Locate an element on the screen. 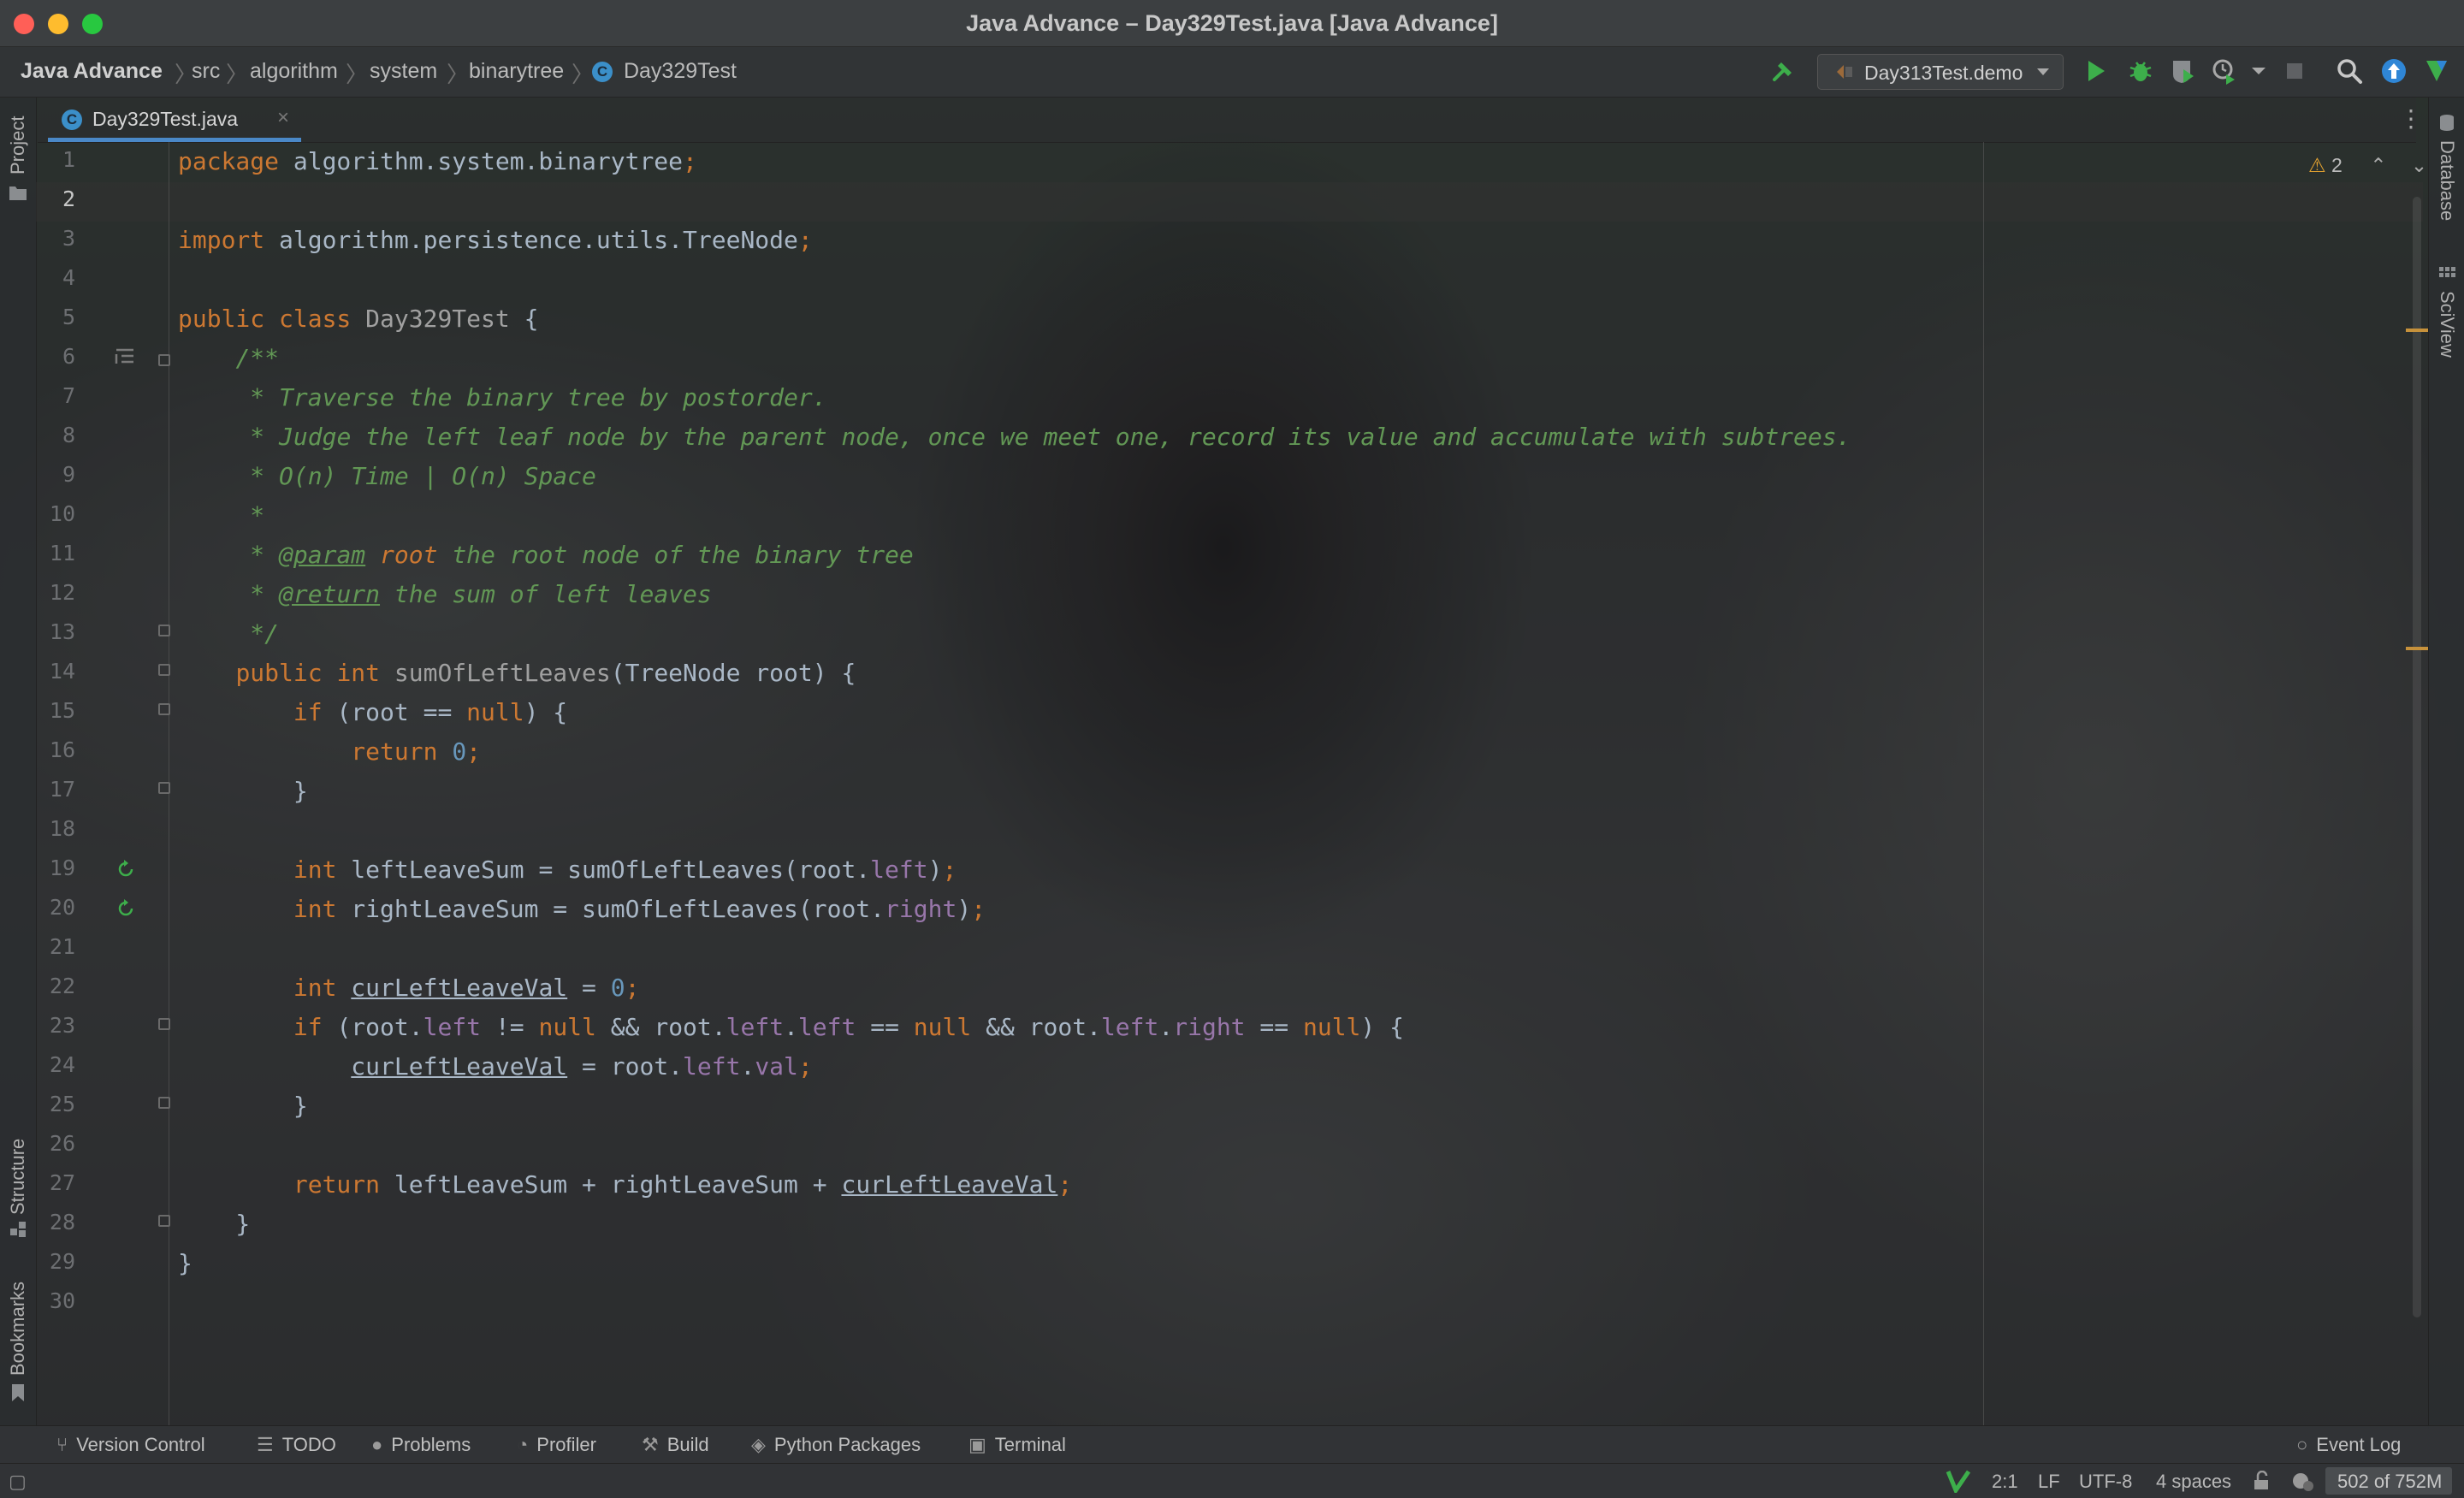 The height and width of the screenshot is (1498, 2464). next-highlight-icon: ⌄ is located at coordinates (2419, 165).